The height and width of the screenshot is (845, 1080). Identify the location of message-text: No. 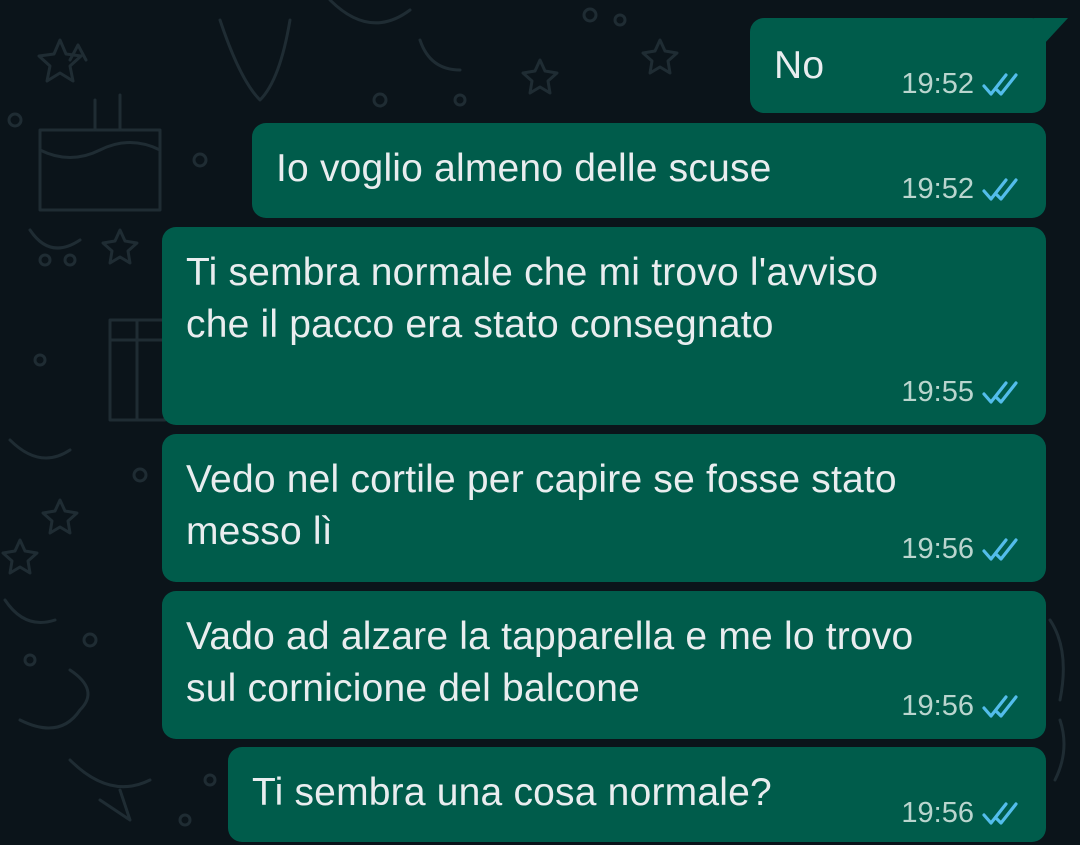
(799, 65).